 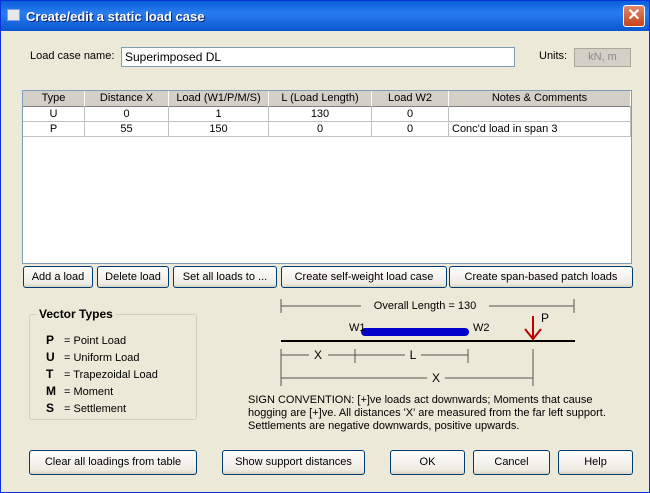 I want to click on col-header-distance: Distance X, so click(x=127, y=99).